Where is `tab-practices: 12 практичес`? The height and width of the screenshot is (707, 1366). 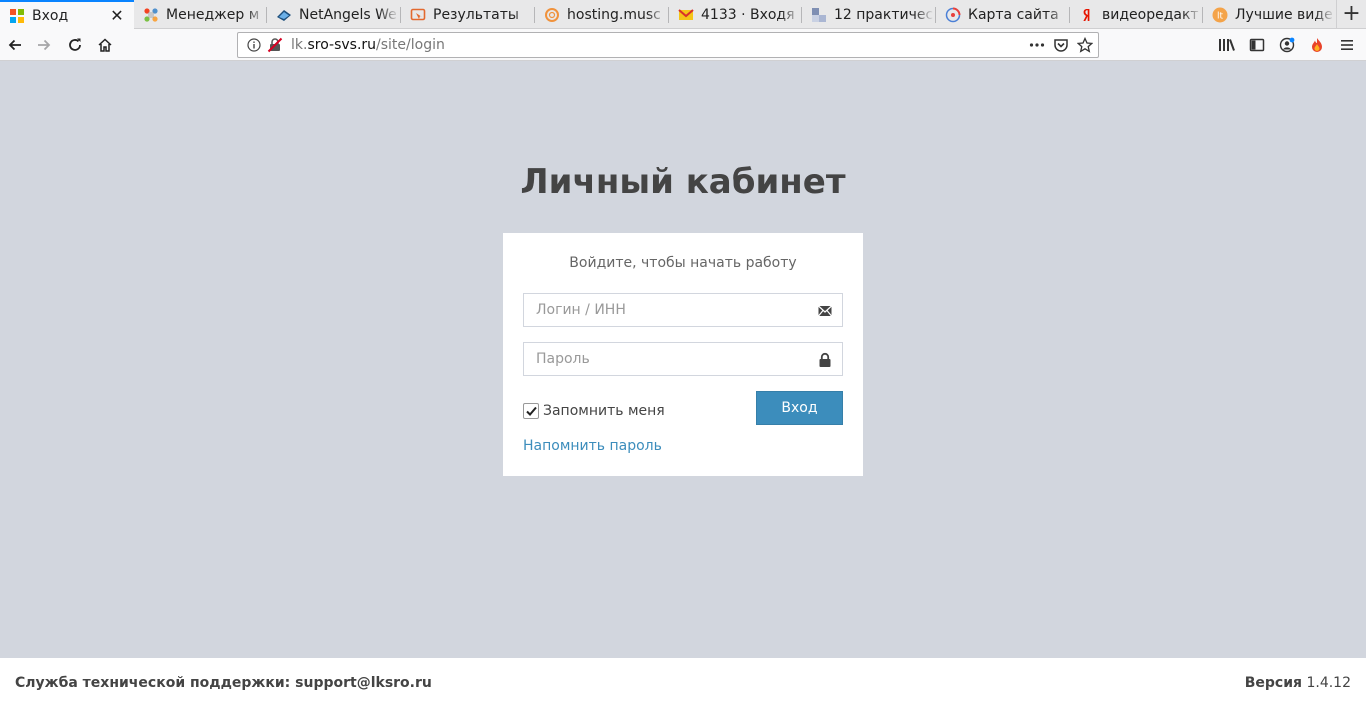 tab-practices: 12 практичес is located at coordinates (868, 14).